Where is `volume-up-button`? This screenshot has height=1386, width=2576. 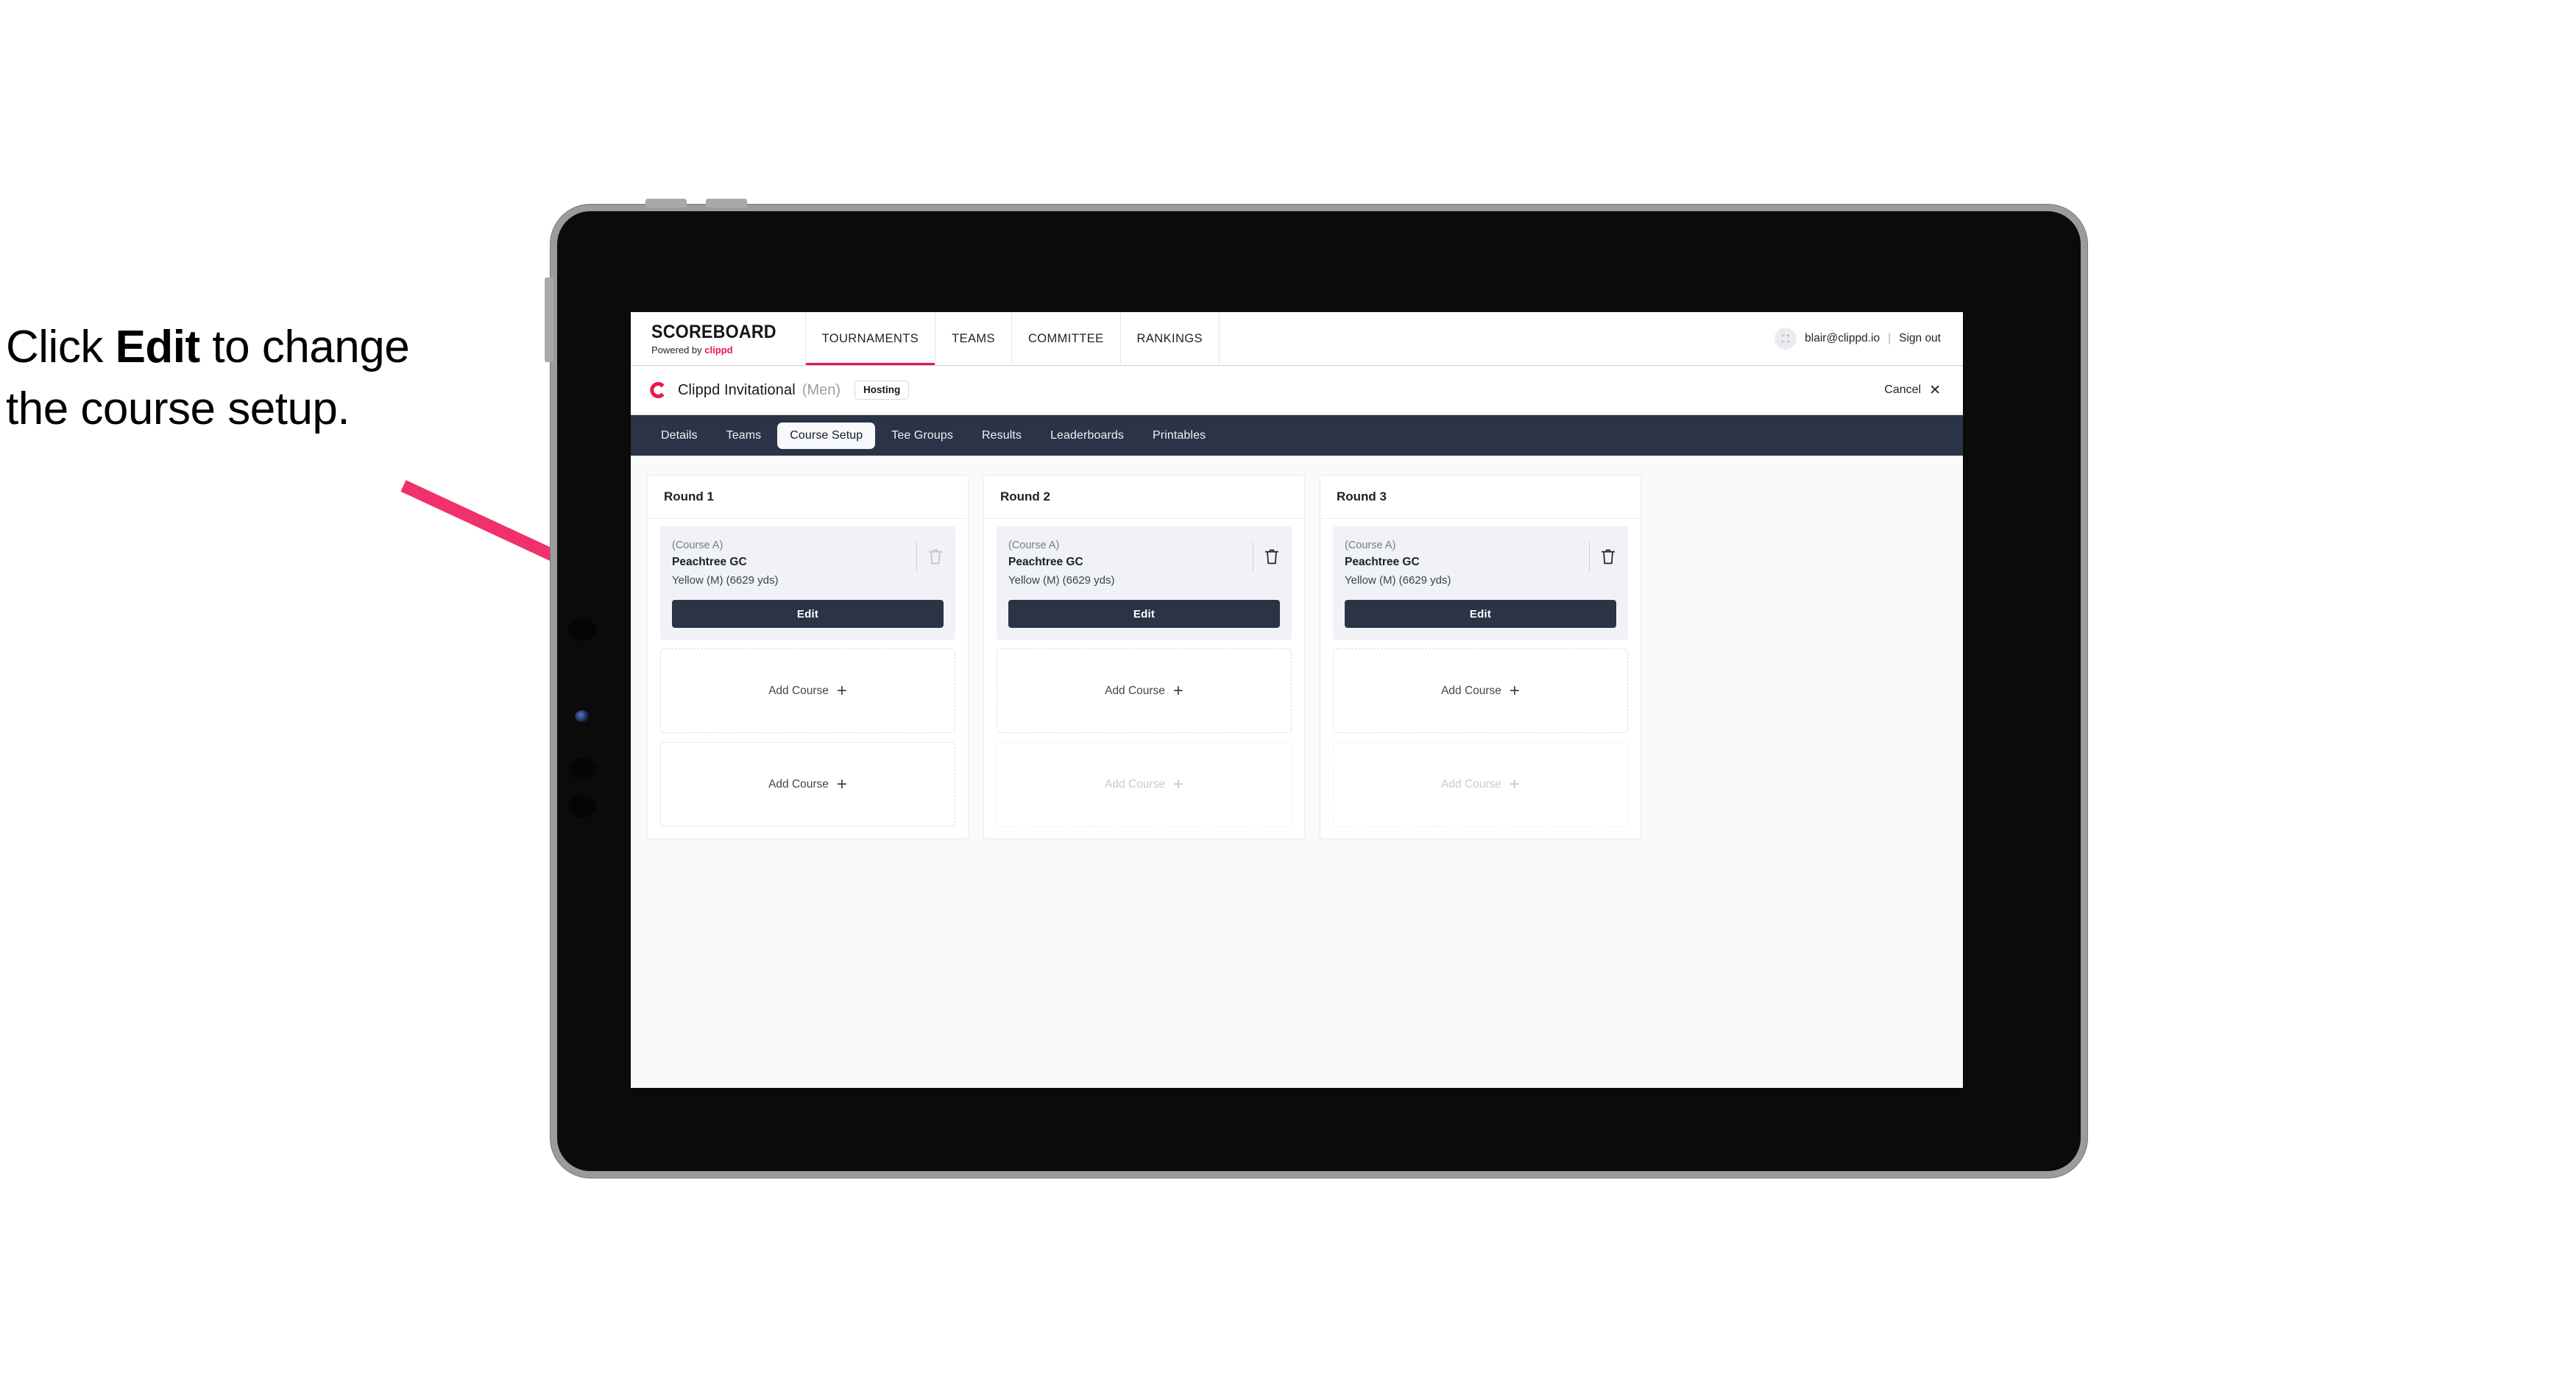
volume-up-button is located at coordinates (666, 204).